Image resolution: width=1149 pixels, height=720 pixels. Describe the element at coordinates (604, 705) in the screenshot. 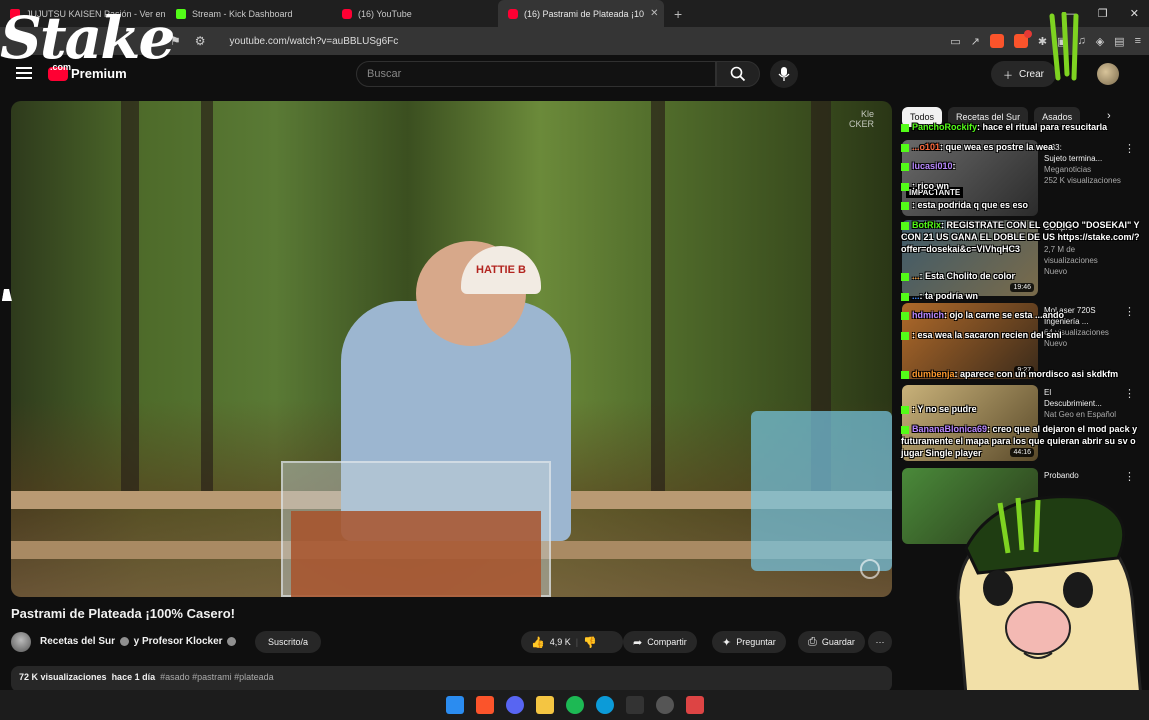

I see `edge-icon` at that location.